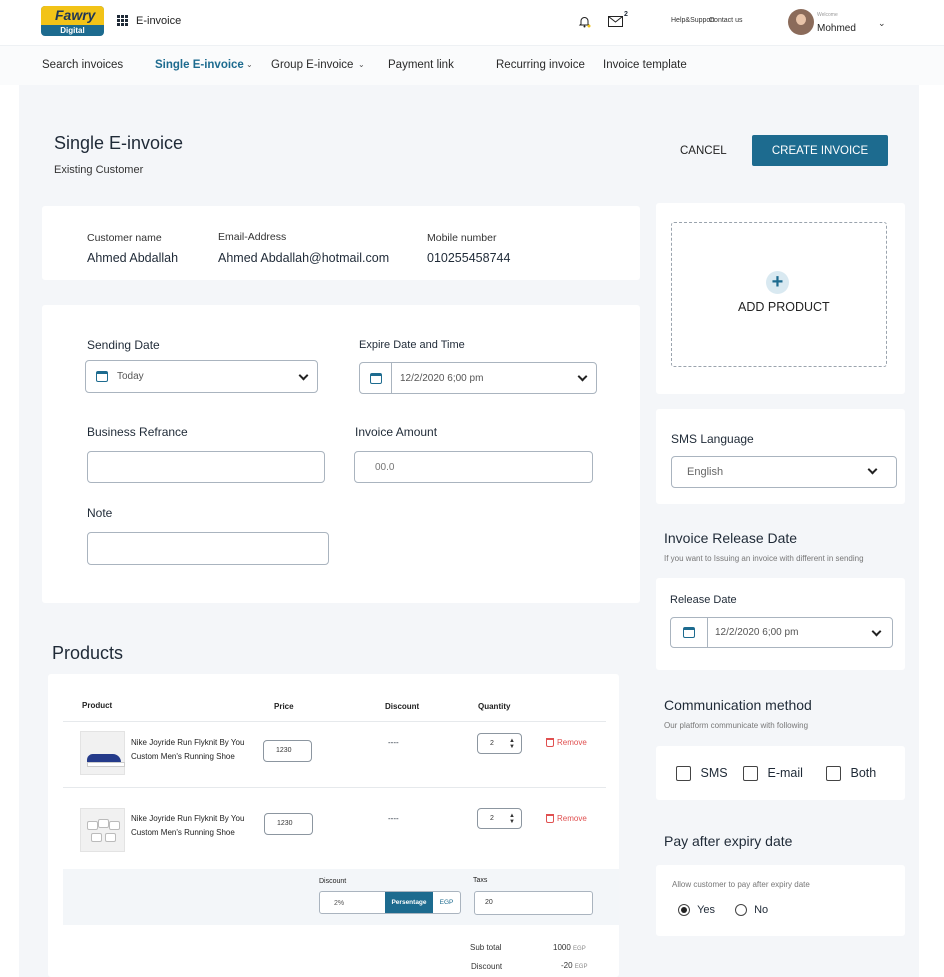 The image size is (944, 977). I want to click on customer-name-label: Customer name, so click(124, 238).